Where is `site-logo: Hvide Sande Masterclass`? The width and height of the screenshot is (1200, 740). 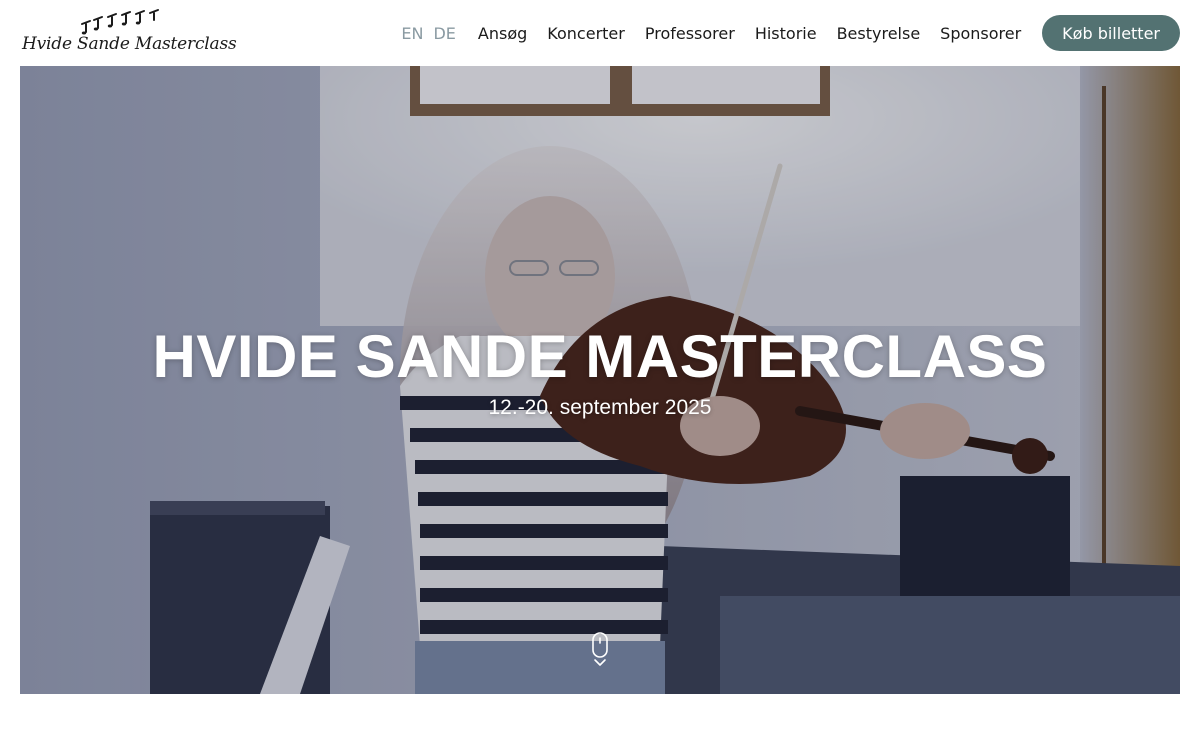 site-logo: Hvide Sande Masterclass is located at coordinates (128, 33).